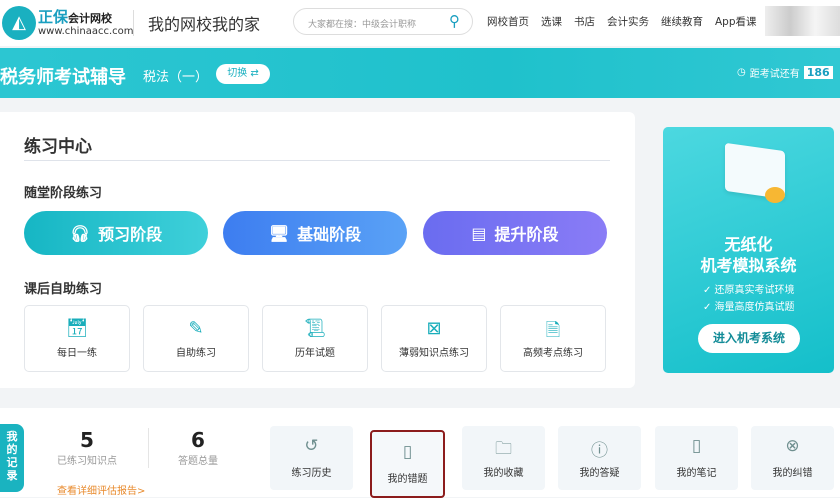 The height and width of the screenshot is (498, 840). I want to click on stage-label: 提升阶段, so click(526, 234).